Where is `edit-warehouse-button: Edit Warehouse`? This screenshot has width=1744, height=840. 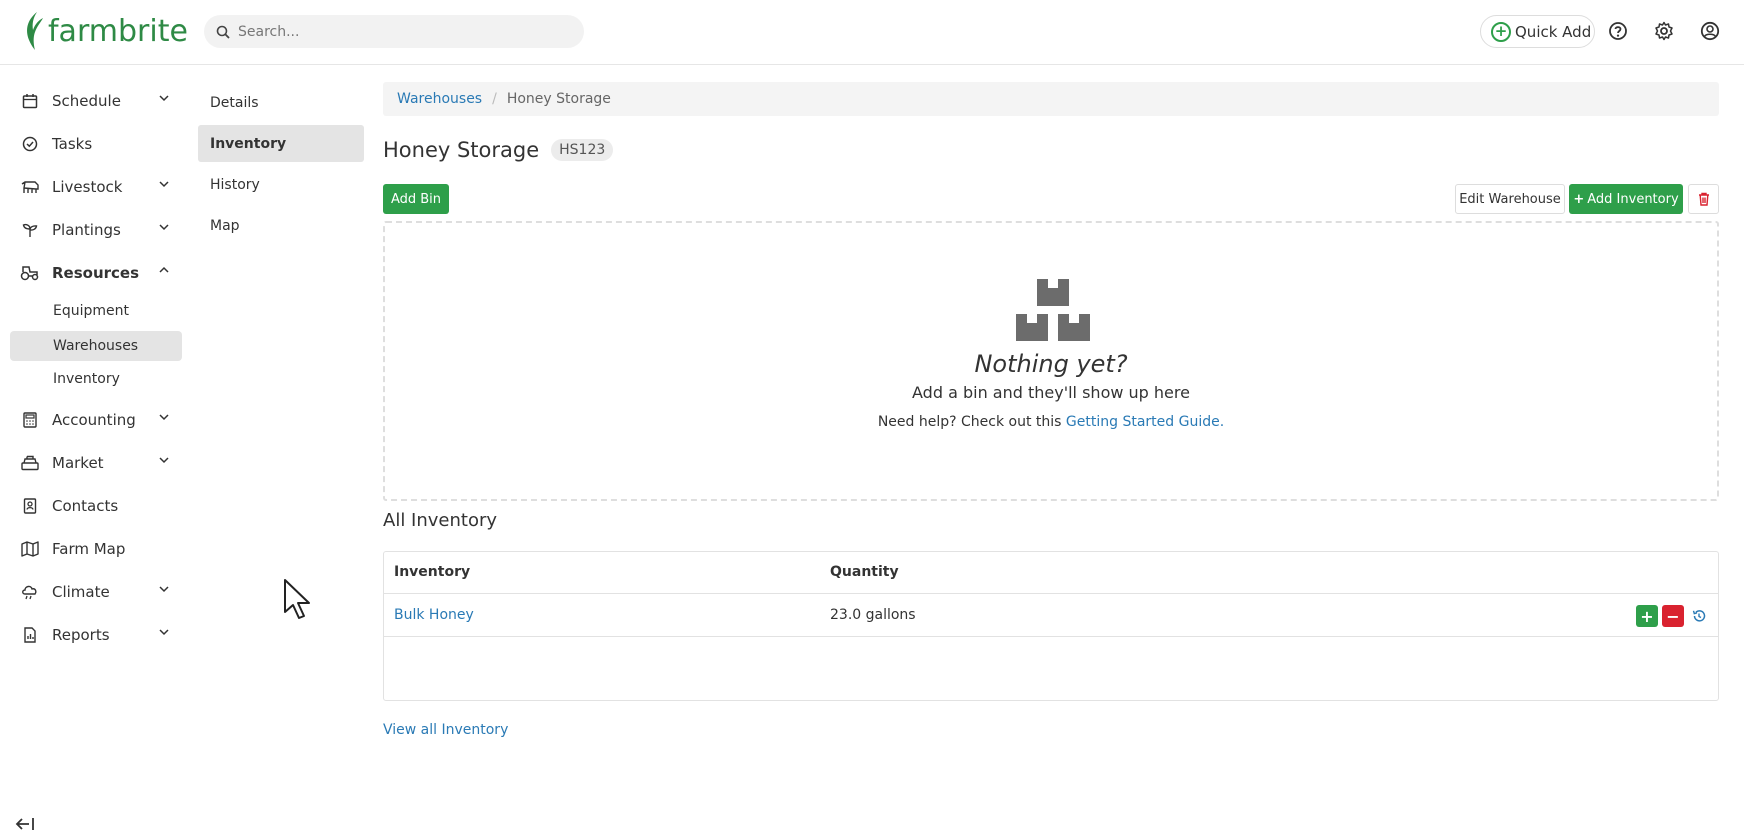
edit-warehouse-button: Edit Warehouse is located at coordinates (1510, 199).